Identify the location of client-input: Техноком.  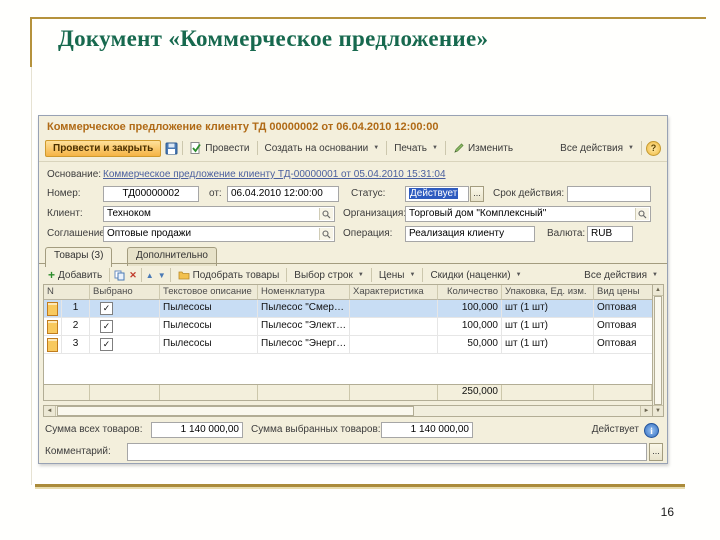
(219, 214).